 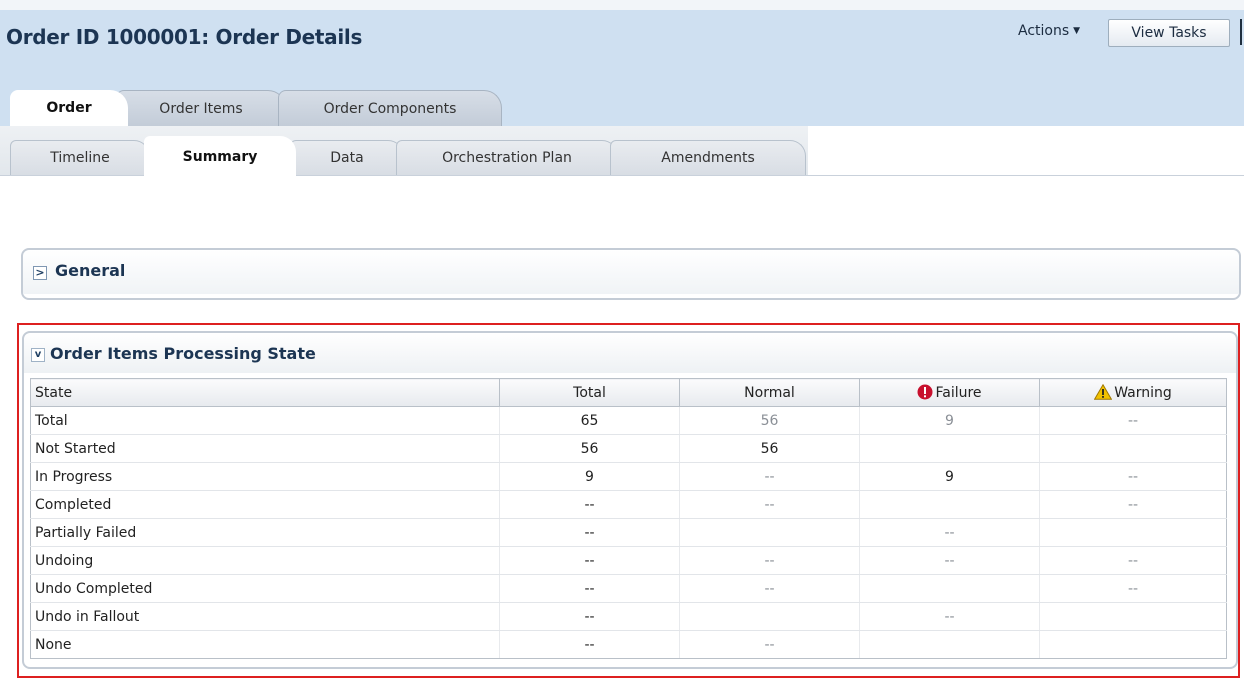 I want to click on col-header-warning-label: Warning, so click(x=1143, y=393).